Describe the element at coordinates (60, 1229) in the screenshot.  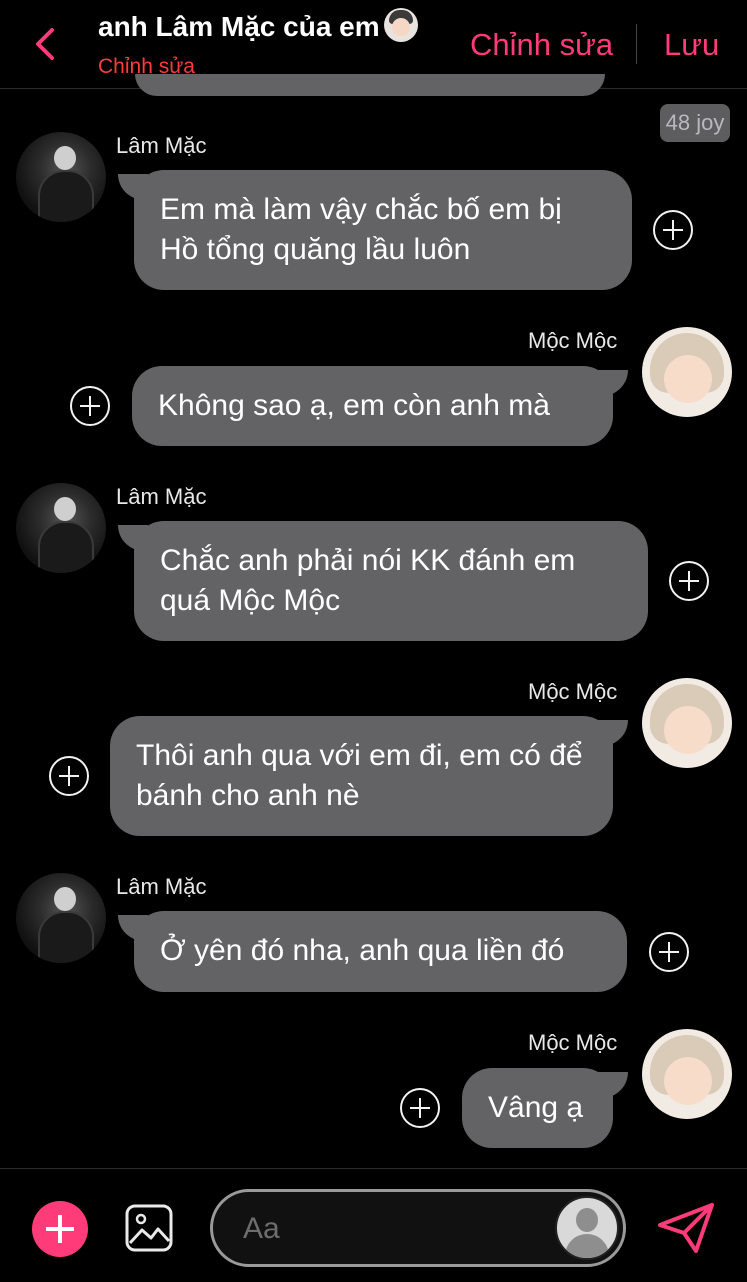
I see `add-icon` at that location.